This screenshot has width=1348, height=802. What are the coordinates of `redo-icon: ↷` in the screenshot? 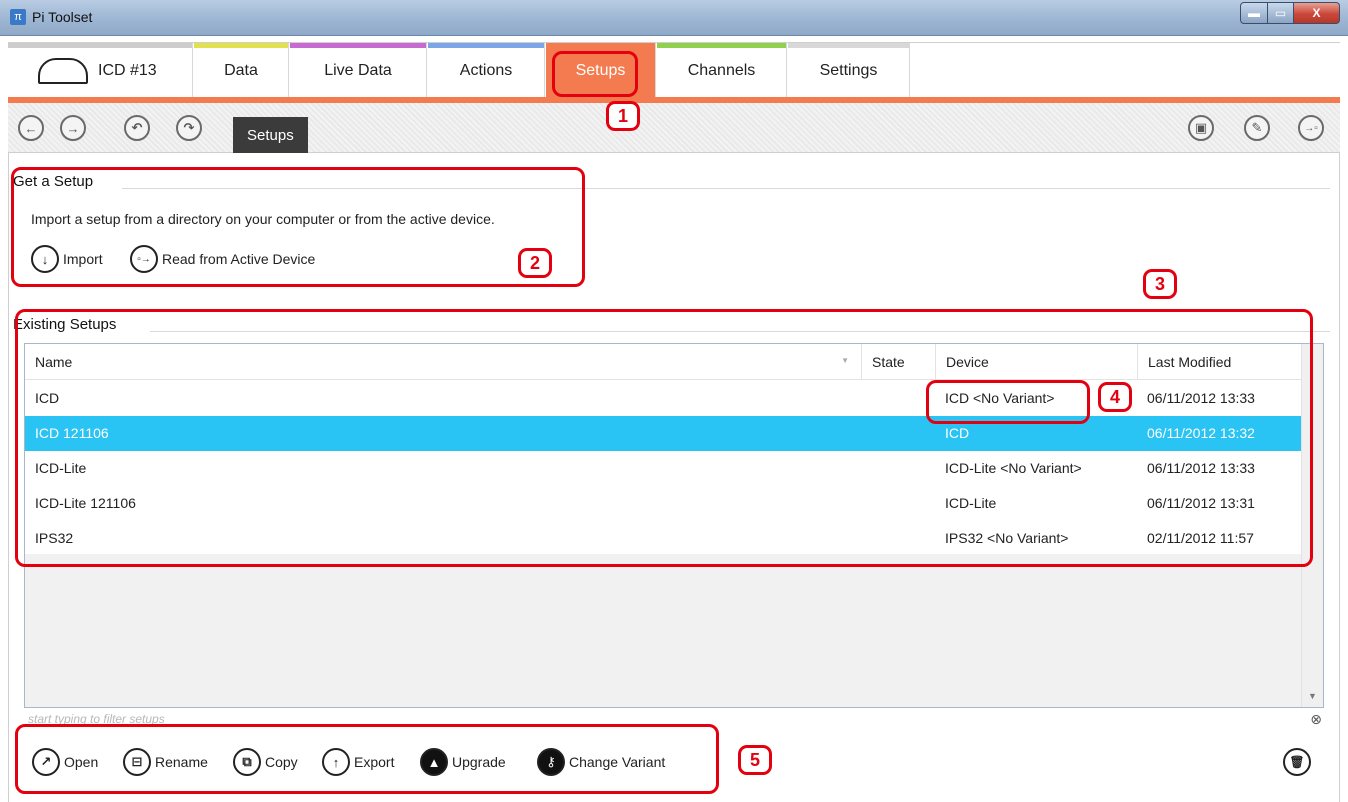 It's located at (189, 128).